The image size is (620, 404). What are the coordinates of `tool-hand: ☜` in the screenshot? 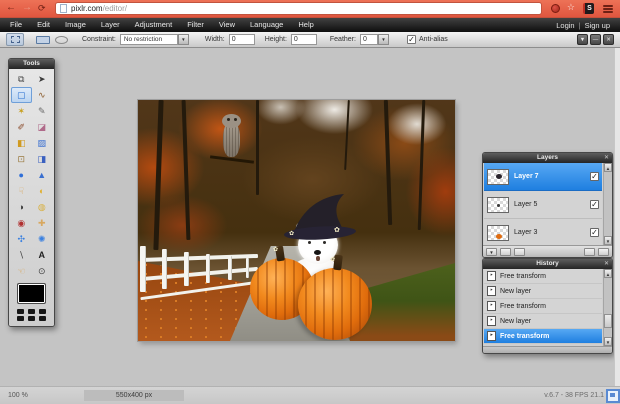 It's located at (21, 271).